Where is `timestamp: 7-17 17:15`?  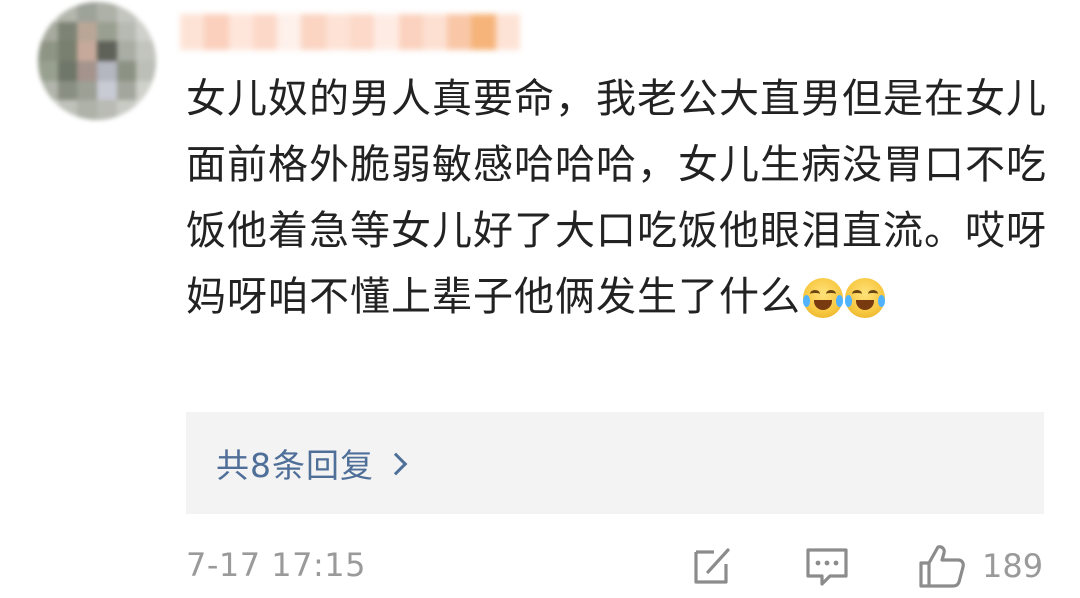
timestamp: 7-17 17:15 is located at coordinates (276, 565).